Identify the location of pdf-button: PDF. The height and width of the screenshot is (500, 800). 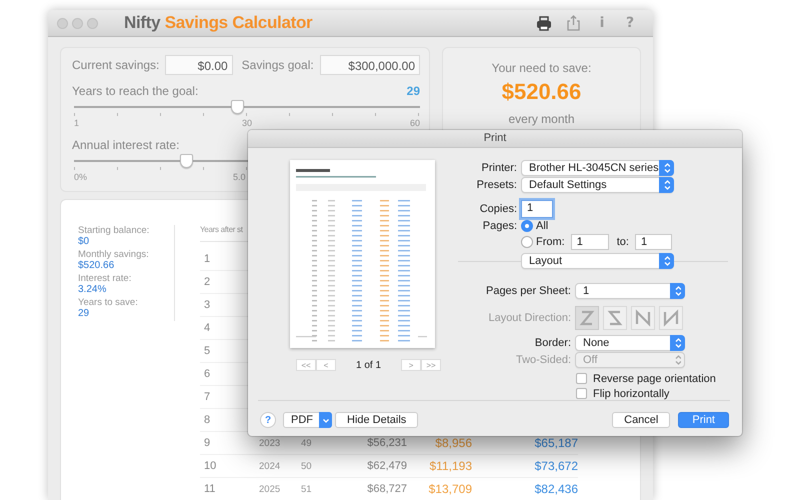
(307, 420).